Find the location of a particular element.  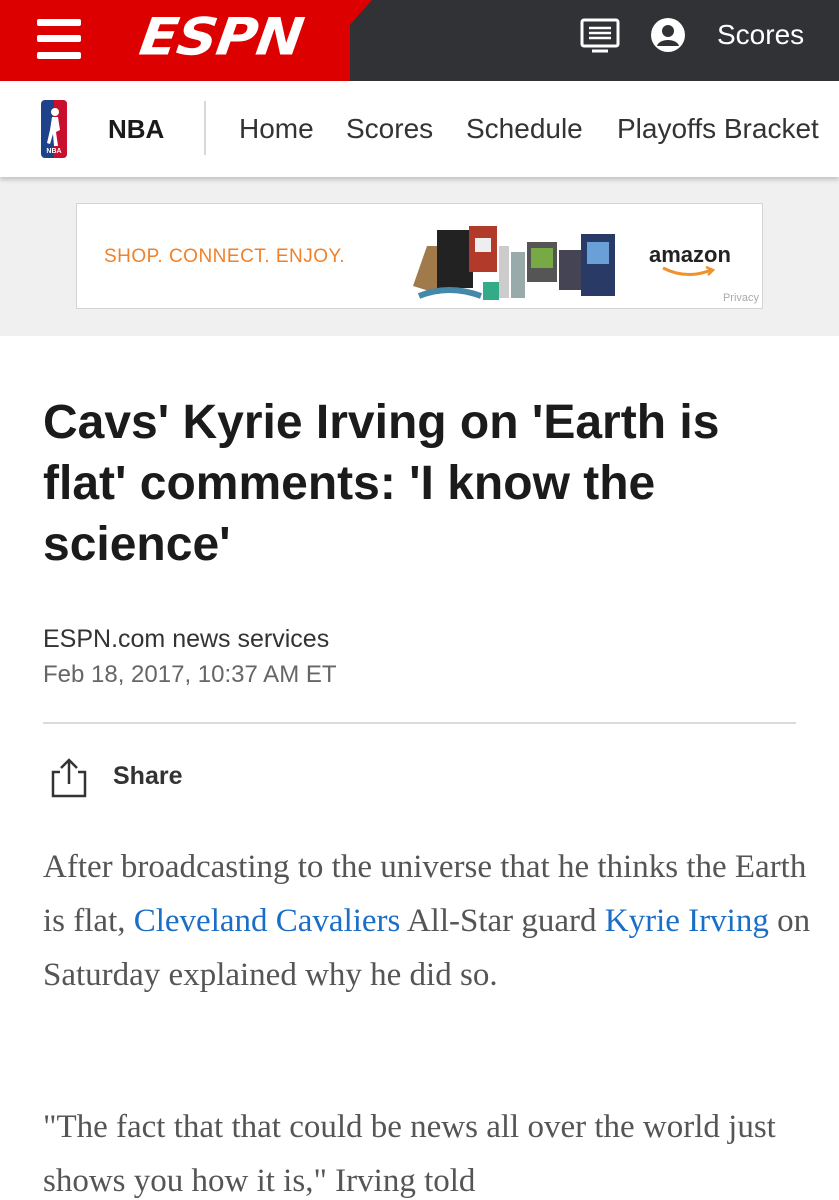

paragraph-text: All-Star guard is located at coordinates (502, 921).